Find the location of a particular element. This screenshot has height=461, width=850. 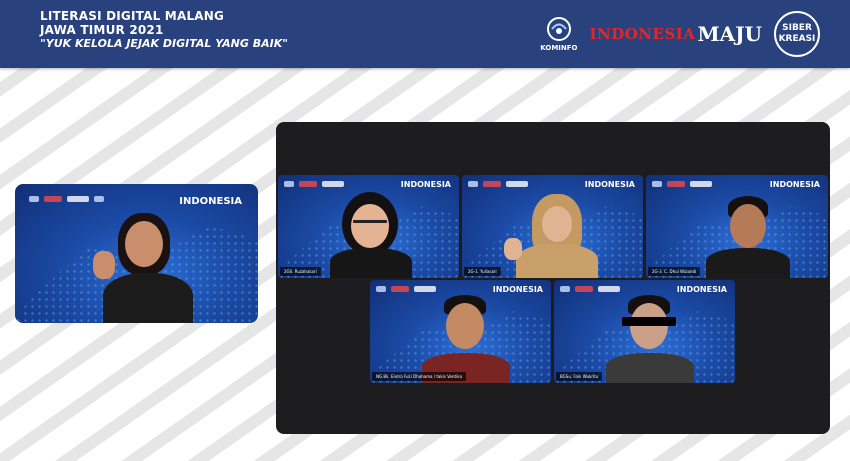

presenter-video-tile: INDONESIA is located at coordinates (136, 253).